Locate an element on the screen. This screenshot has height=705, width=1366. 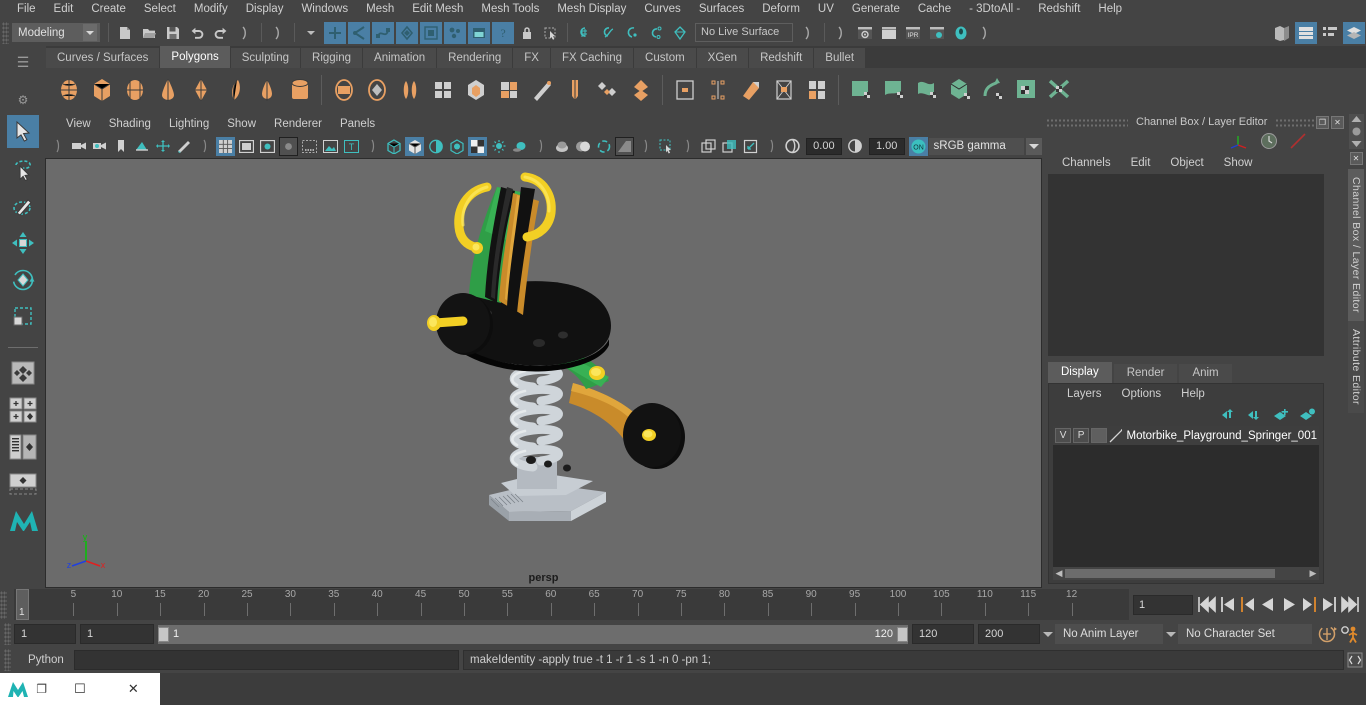
shelf-tab-redshift: Redshift is located at coordinates (782, 58).